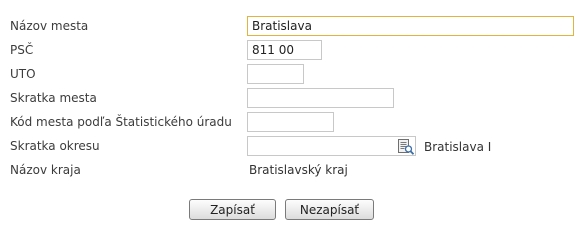 The image size is (585, 240). Describe the element at coordinates (320, 98) in the screenshot. I see `skratka-mesta-input` at that location.